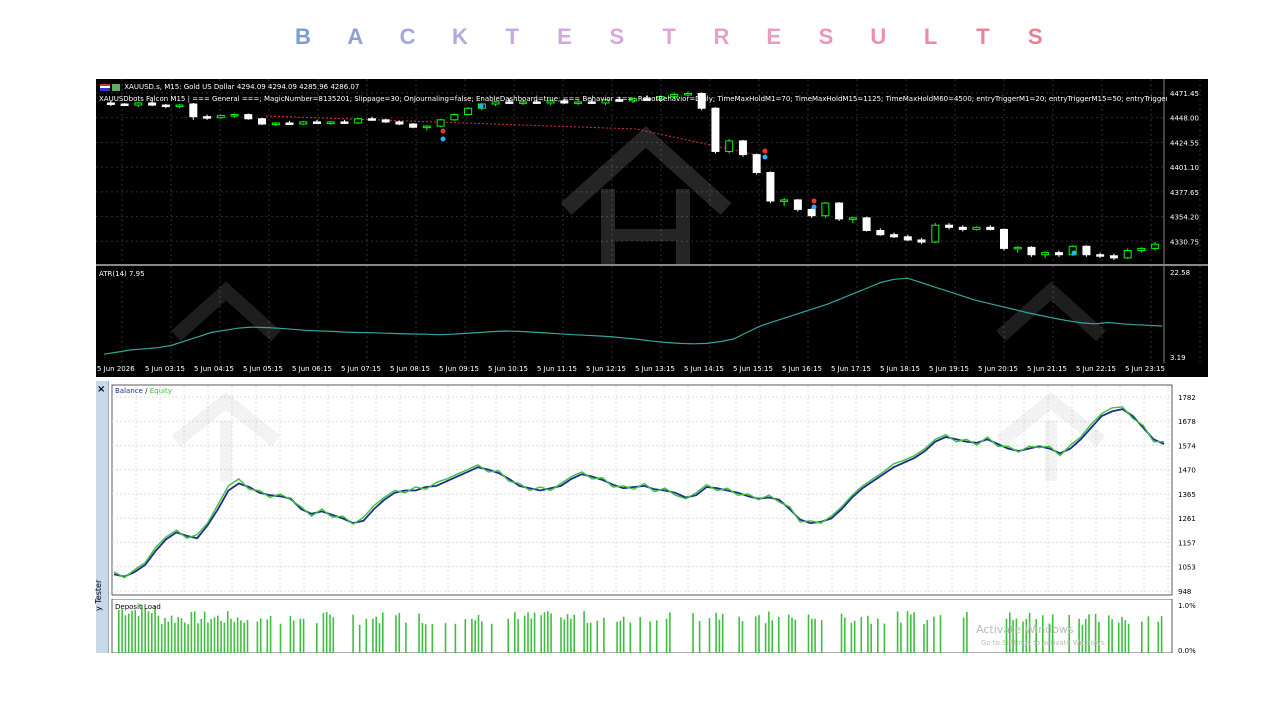 The height and width of the screenshot is (720, 1280). Describe the element at coordinates (508, 369) in the screenshot. I see `time-tick-label: 5 Jun 10:15` at that location.